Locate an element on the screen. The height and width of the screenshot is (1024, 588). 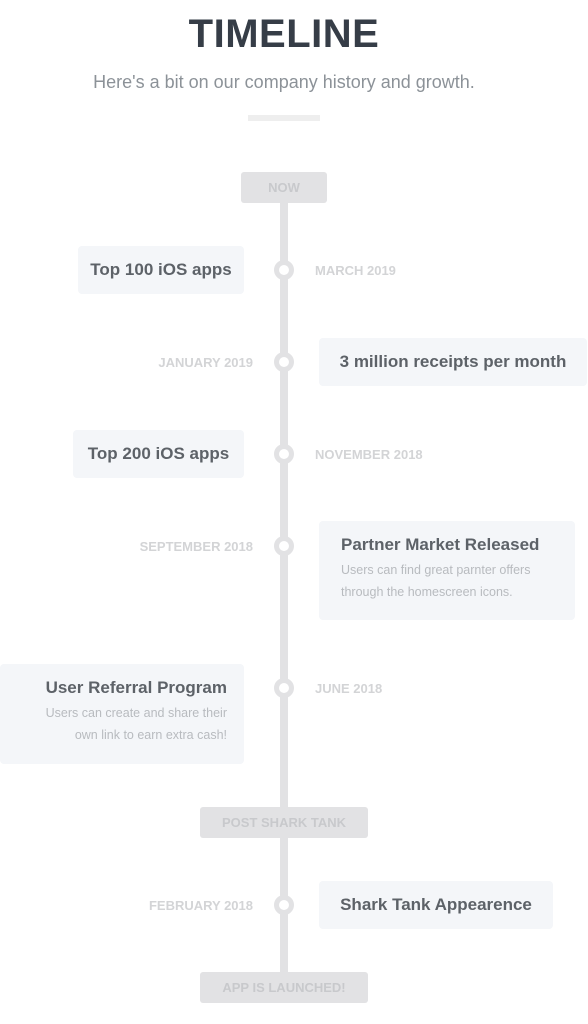
event-card-shark-tank: Shark Tank Appearence is located at coordinates (436, 905).